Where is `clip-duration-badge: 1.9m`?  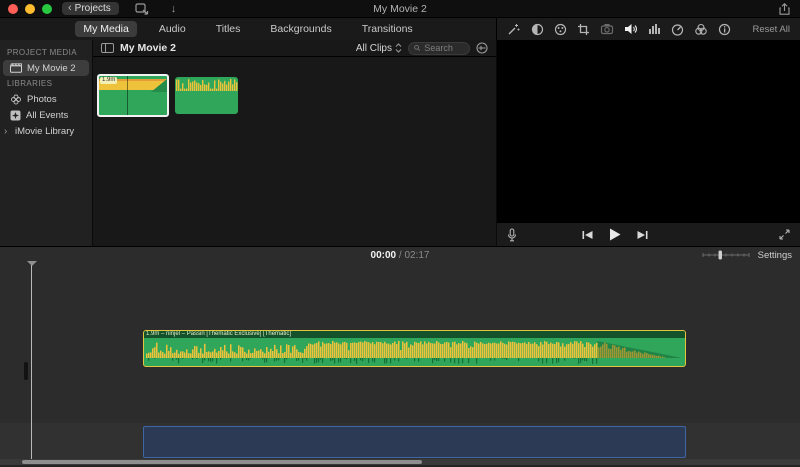 clip-duration-badge: 1.9m is located at coordinates (109, 80).